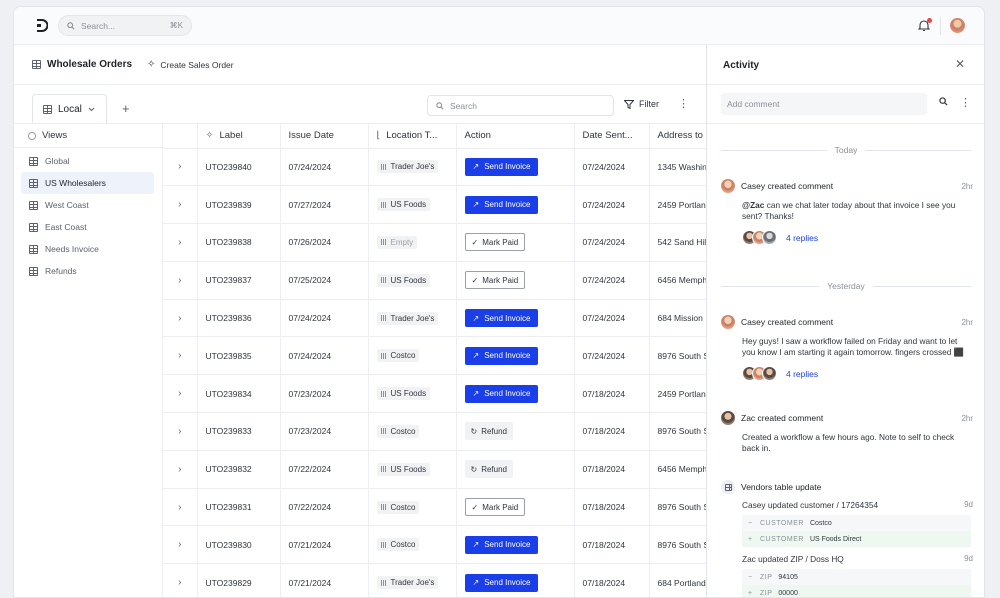 This screenshot has width=1000, height=598. I want to click on app-logo-icon, so click(41, 25).